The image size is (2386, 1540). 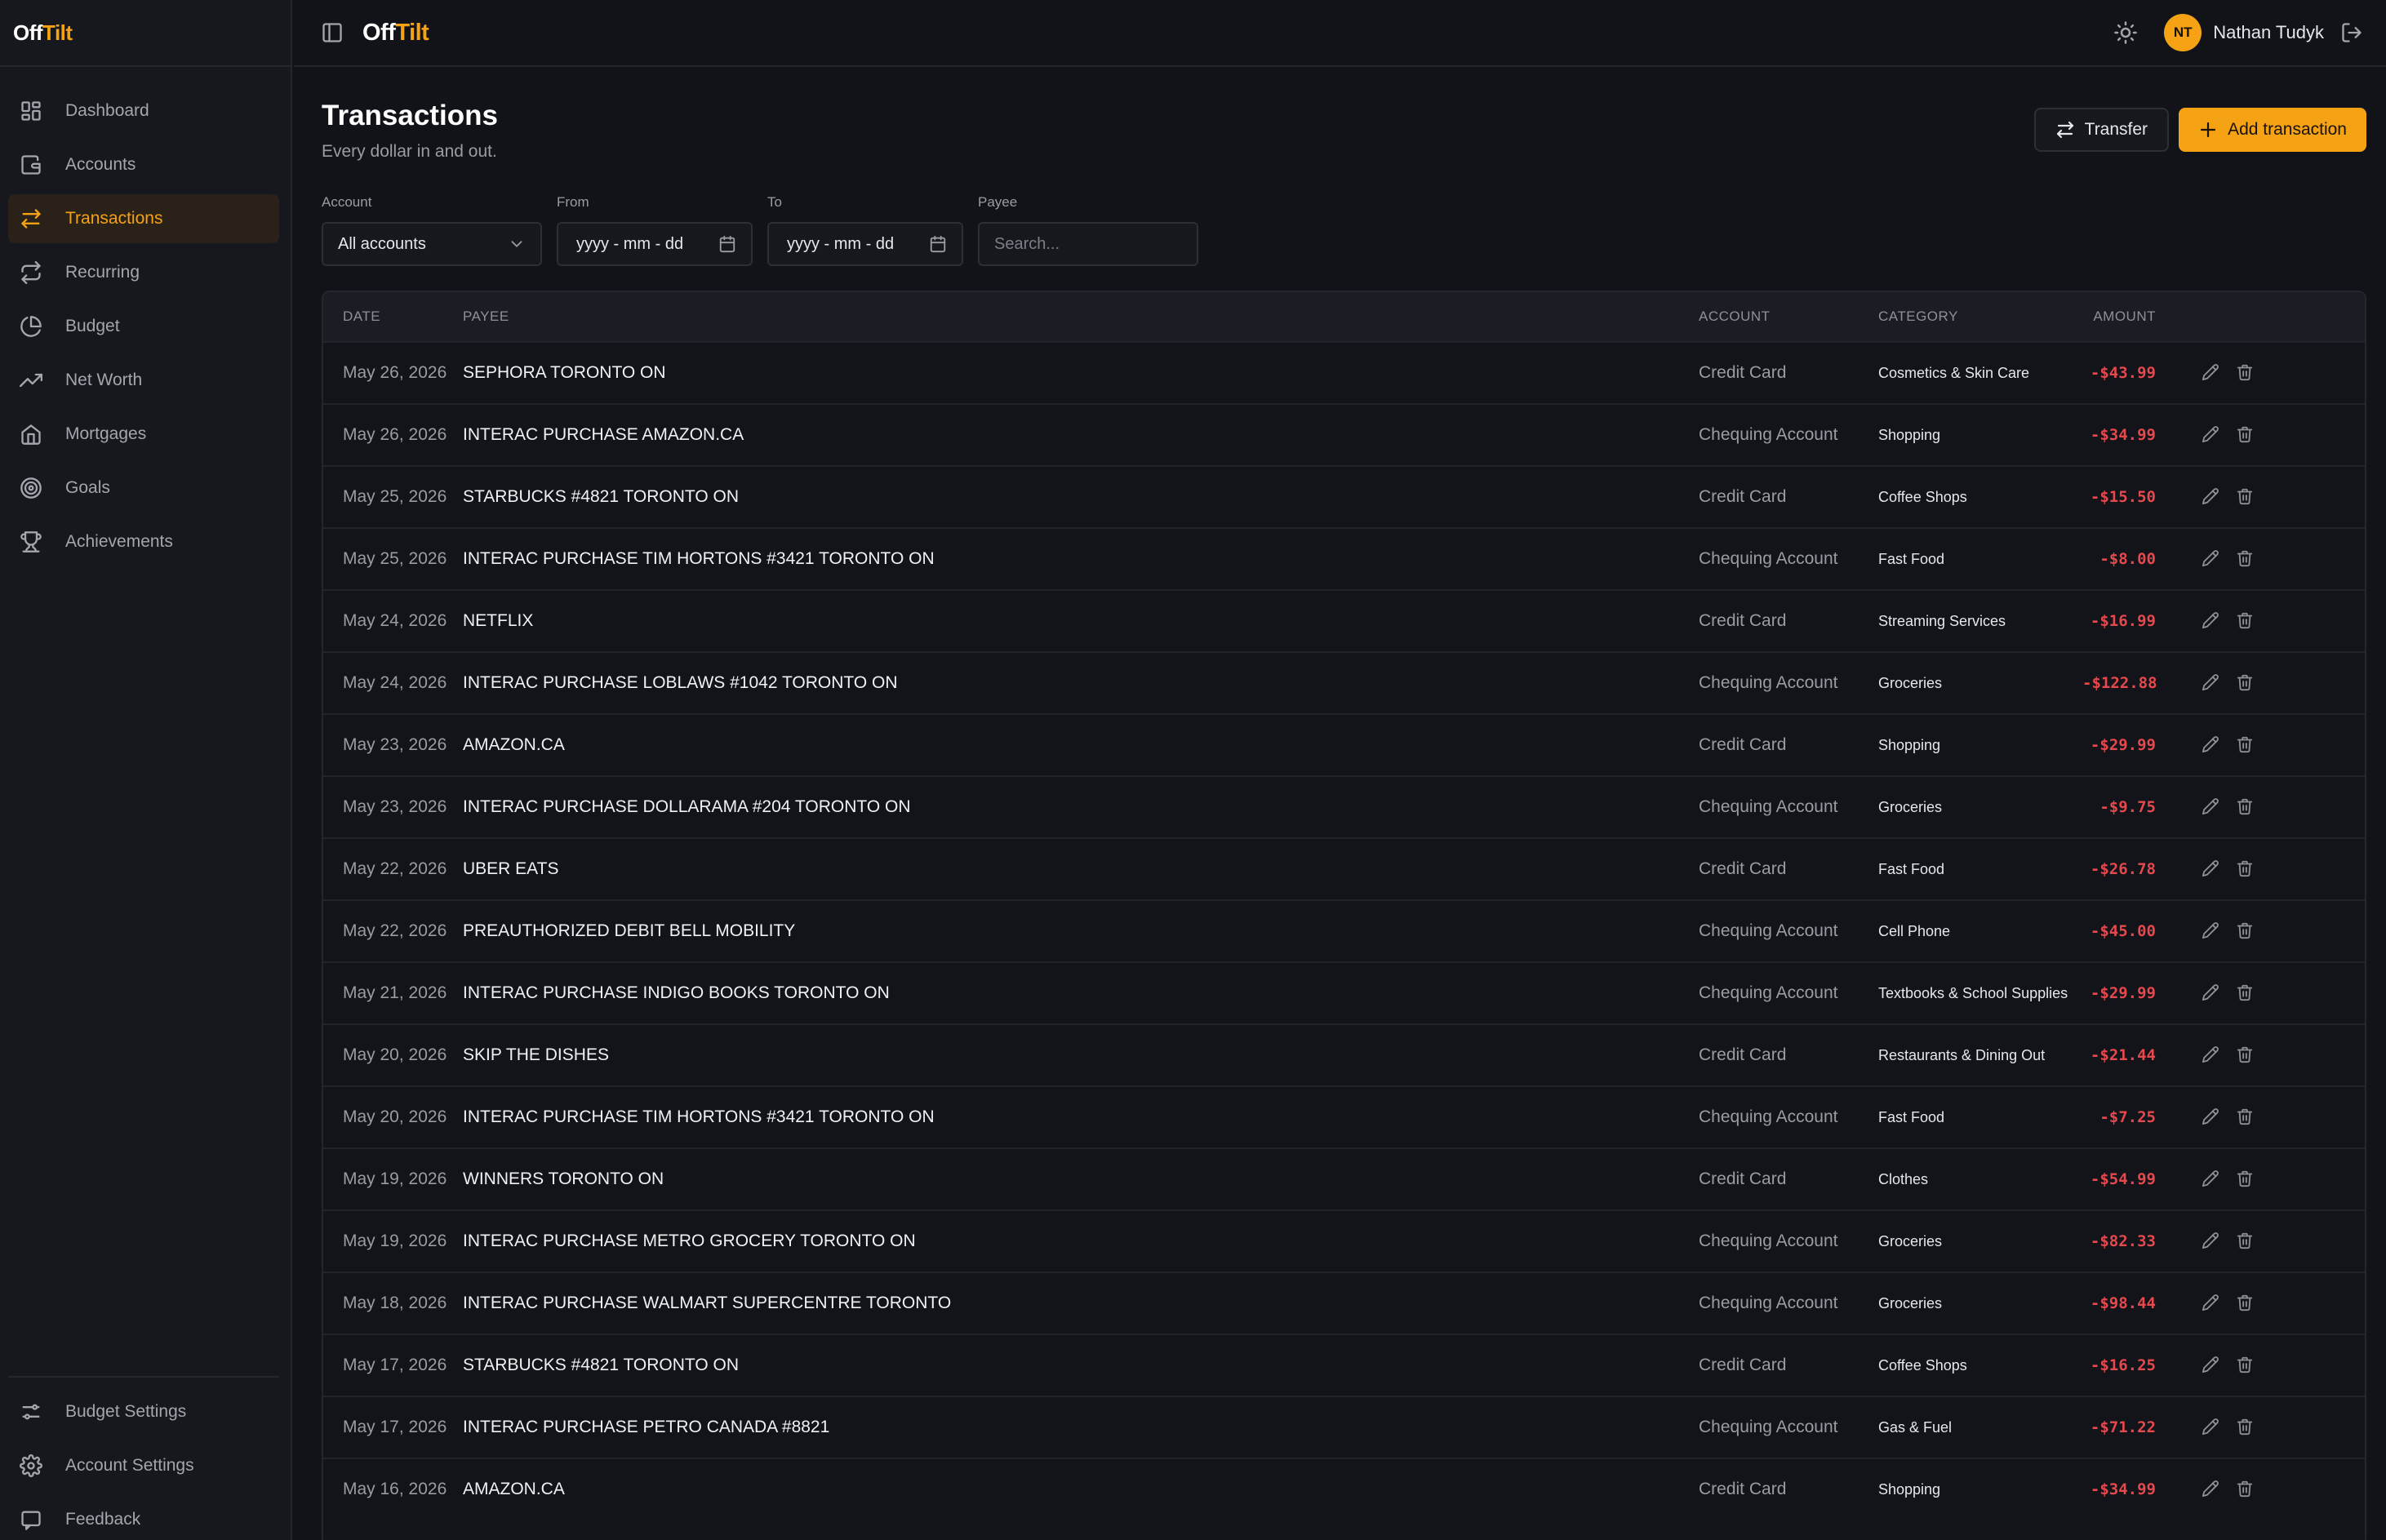 I want to click on sidebar-item-net-worth: Net Worth, so click(x=143, y=380).